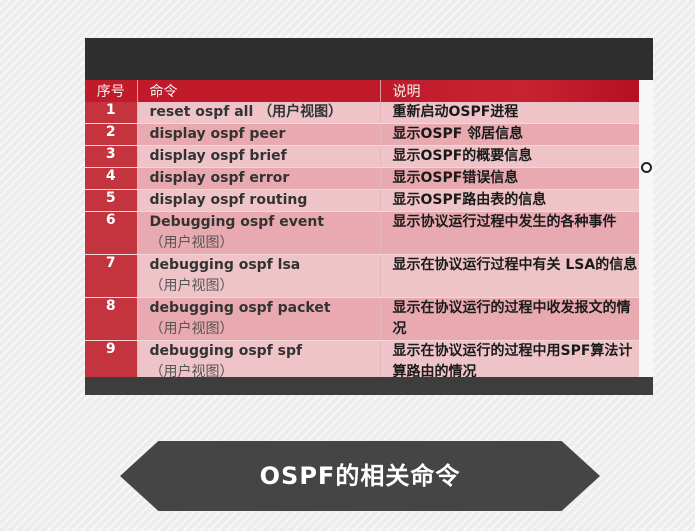  I want to click on row-description: 显示OSPF路由表的信息, so click(509, 200).